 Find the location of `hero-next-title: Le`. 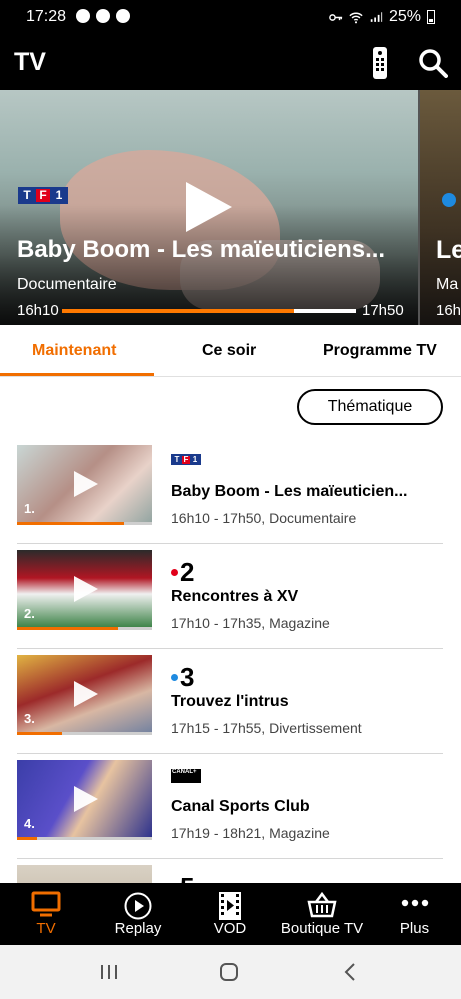

hero-next-title: Le is located at coordinates (448, 250).